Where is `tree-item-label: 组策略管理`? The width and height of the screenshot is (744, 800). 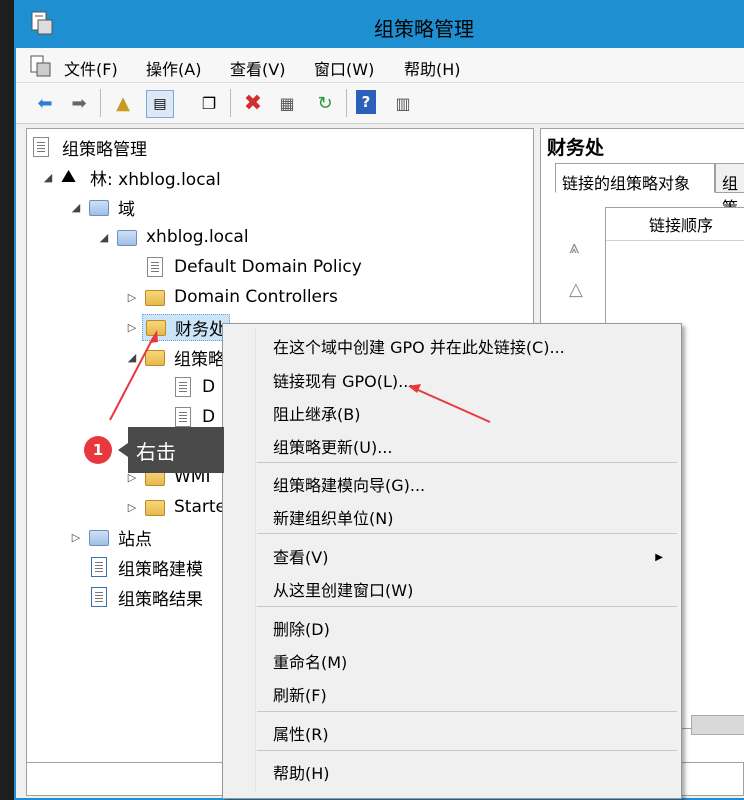
tree-item-label: 组策略管理 is located at coordinates (104, 149).